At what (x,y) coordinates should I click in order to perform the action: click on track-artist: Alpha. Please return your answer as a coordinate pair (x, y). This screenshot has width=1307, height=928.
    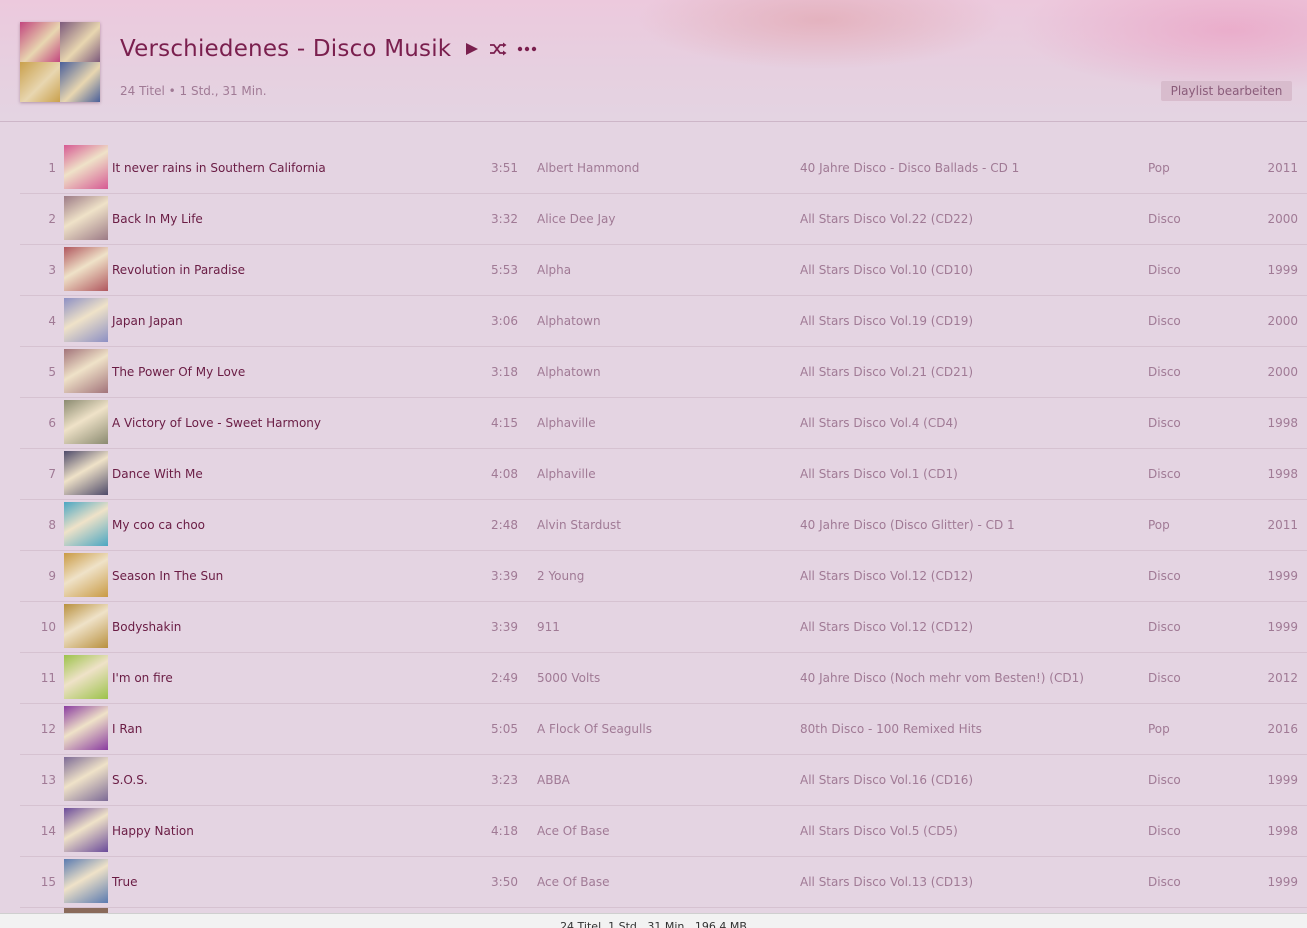
    Looking at the image, I should click on (554, 270).